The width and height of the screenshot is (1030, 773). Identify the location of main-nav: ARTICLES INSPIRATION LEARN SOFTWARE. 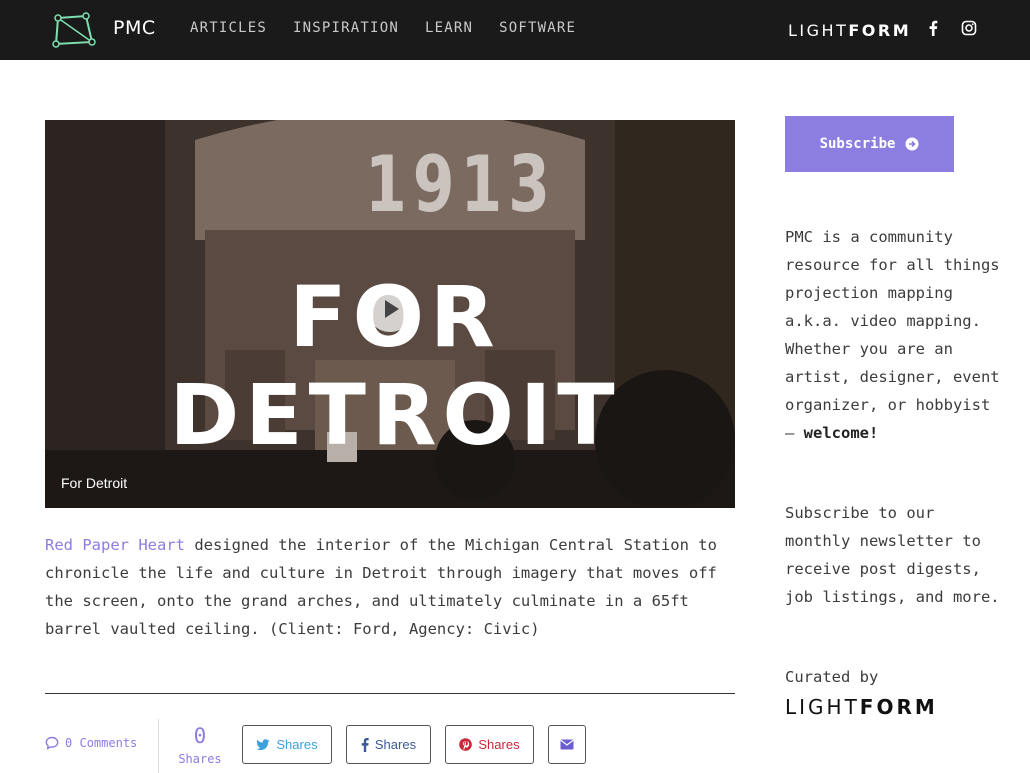
(396, 28).